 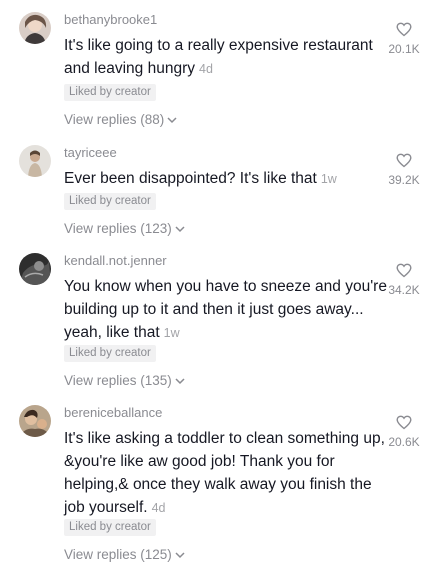 I want to click on like-count: 39.2K, so click(x=404, y=180).